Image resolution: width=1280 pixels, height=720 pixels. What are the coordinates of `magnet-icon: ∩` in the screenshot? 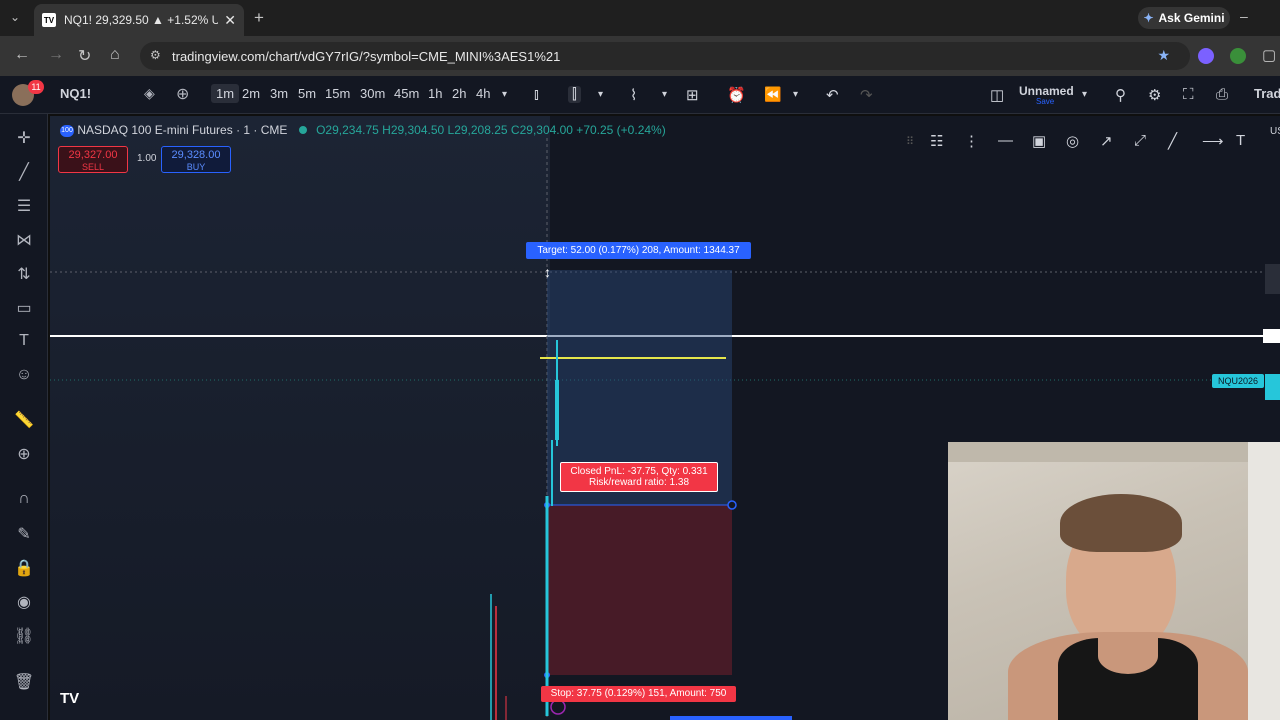 It's located at (24, 499).